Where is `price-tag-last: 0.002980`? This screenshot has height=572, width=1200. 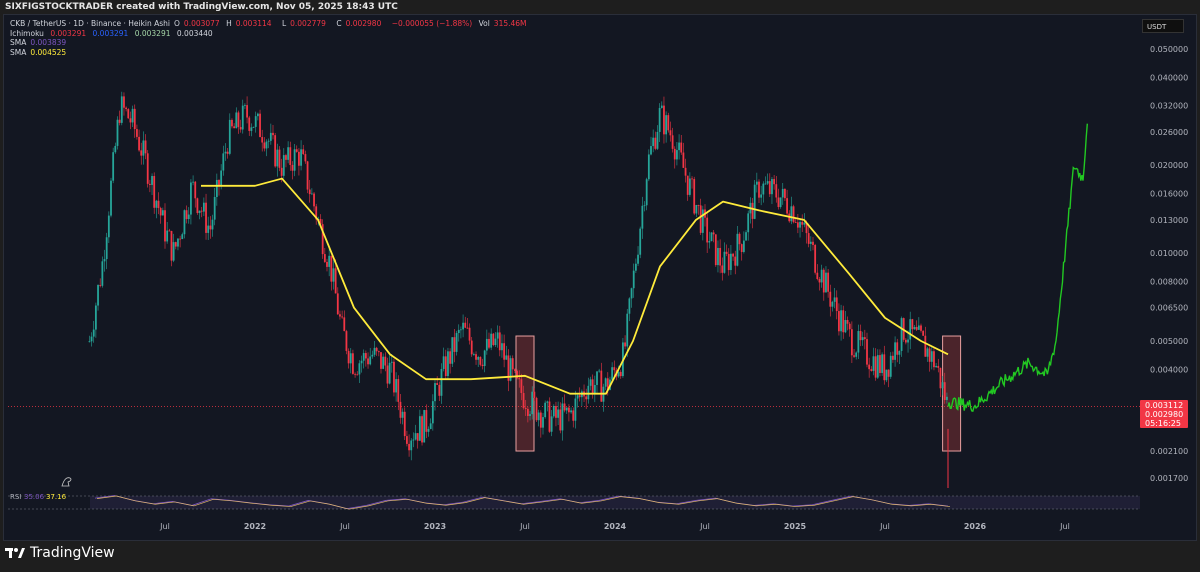 price-tag-last: 0.002980 is located at coordinates (1164, 414).